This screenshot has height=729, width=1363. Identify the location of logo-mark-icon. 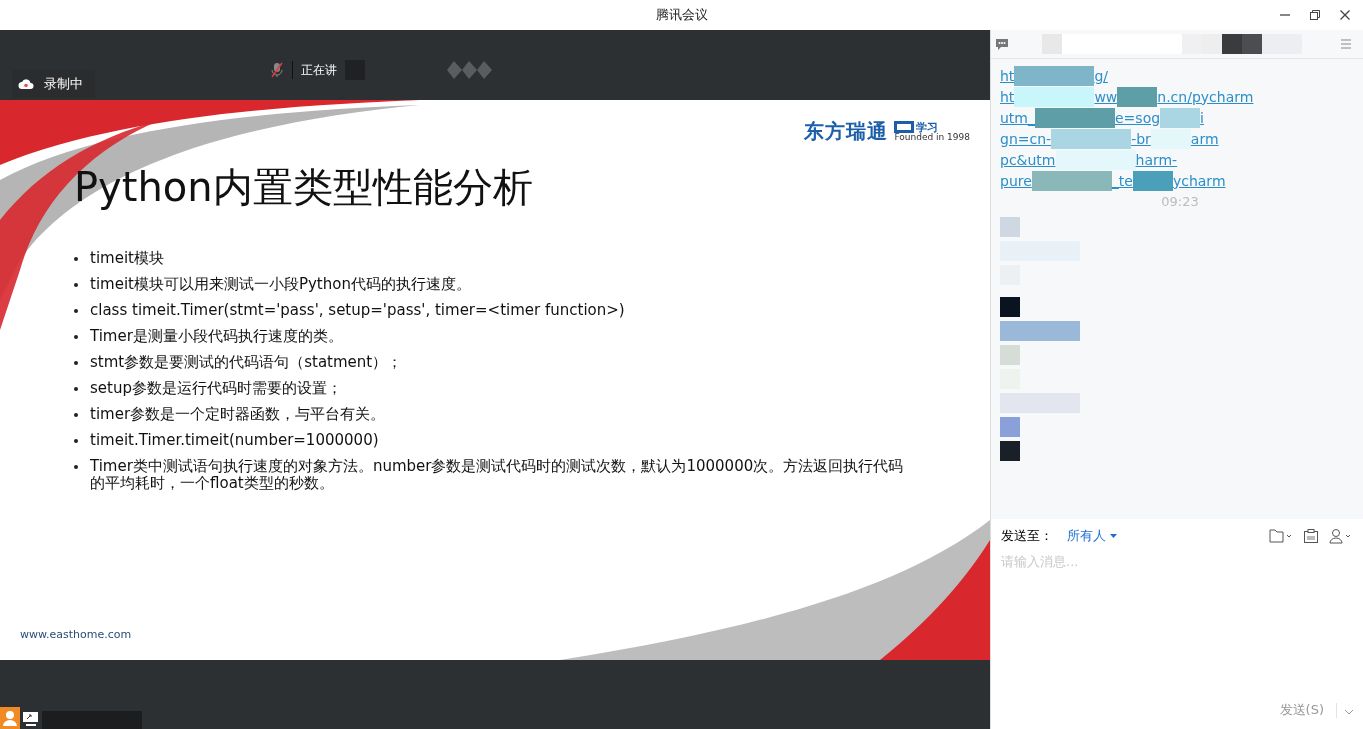
(904, 127).